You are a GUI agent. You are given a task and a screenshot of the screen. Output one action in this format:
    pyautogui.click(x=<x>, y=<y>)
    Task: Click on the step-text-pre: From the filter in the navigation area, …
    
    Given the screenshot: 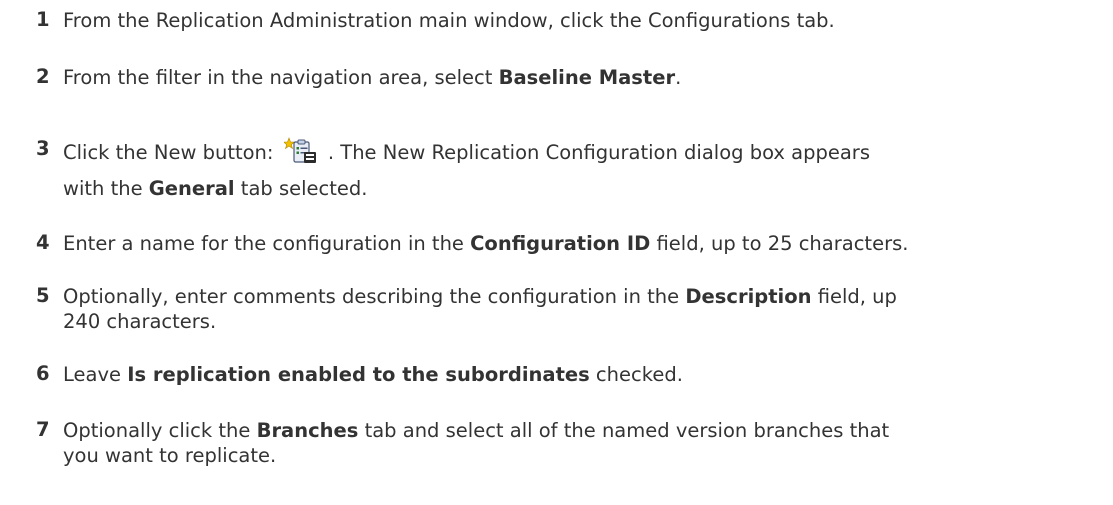 What is the action you would take?
    pyautogui.click(x=281, y=77)
    